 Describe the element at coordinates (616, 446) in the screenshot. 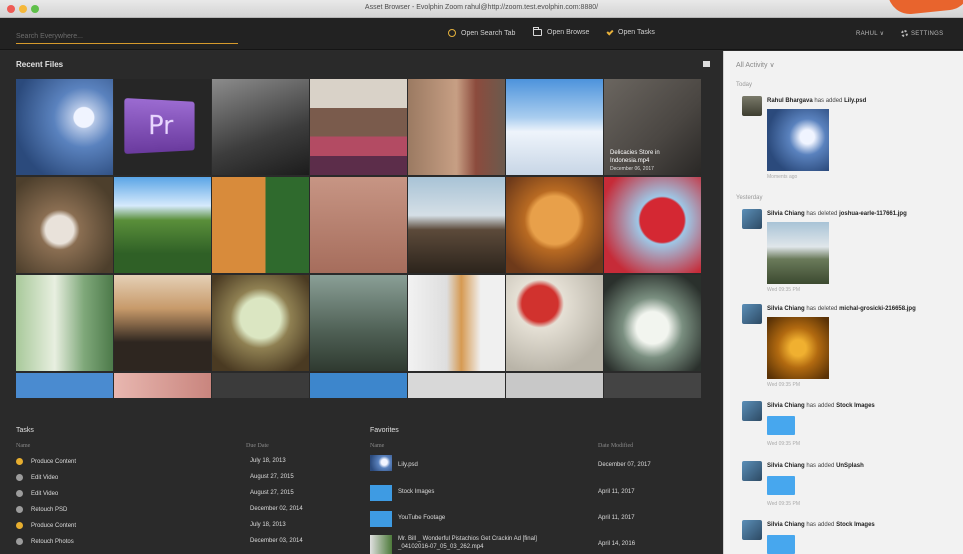

I see `favorites-col-modified: Date Modified` at that location.